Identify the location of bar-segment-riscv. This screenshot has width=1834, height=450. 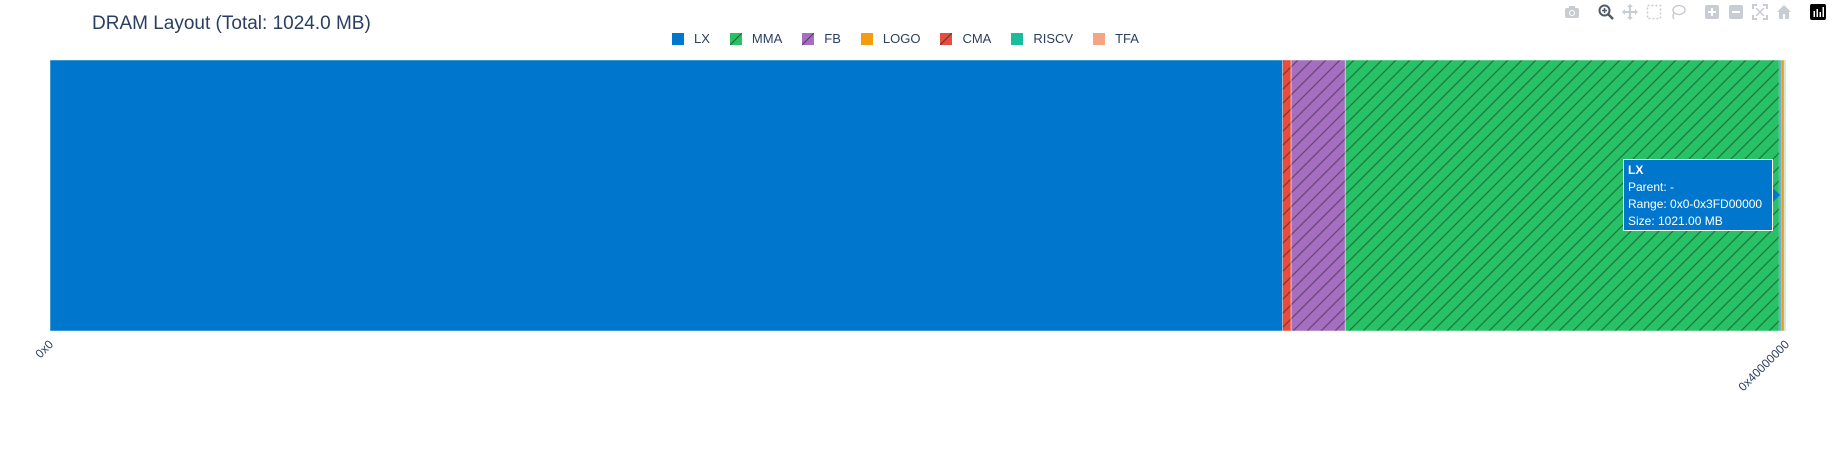
(1784, 195).